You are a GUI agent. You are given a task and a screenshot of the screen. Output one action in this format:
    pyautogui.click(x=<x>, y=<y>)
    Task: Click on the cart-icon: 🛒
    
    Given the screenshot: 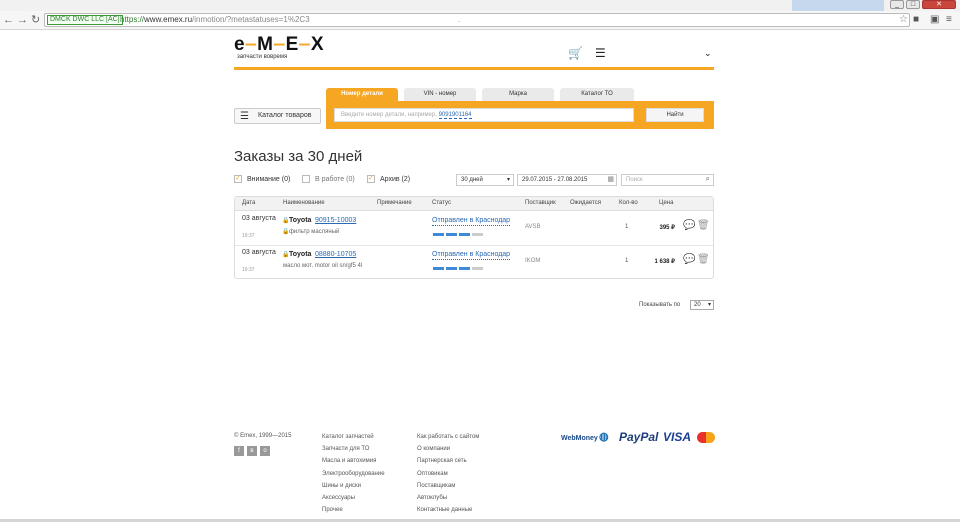 What is the action you would take?
    pyautogui.click(x=575, y=53)
    